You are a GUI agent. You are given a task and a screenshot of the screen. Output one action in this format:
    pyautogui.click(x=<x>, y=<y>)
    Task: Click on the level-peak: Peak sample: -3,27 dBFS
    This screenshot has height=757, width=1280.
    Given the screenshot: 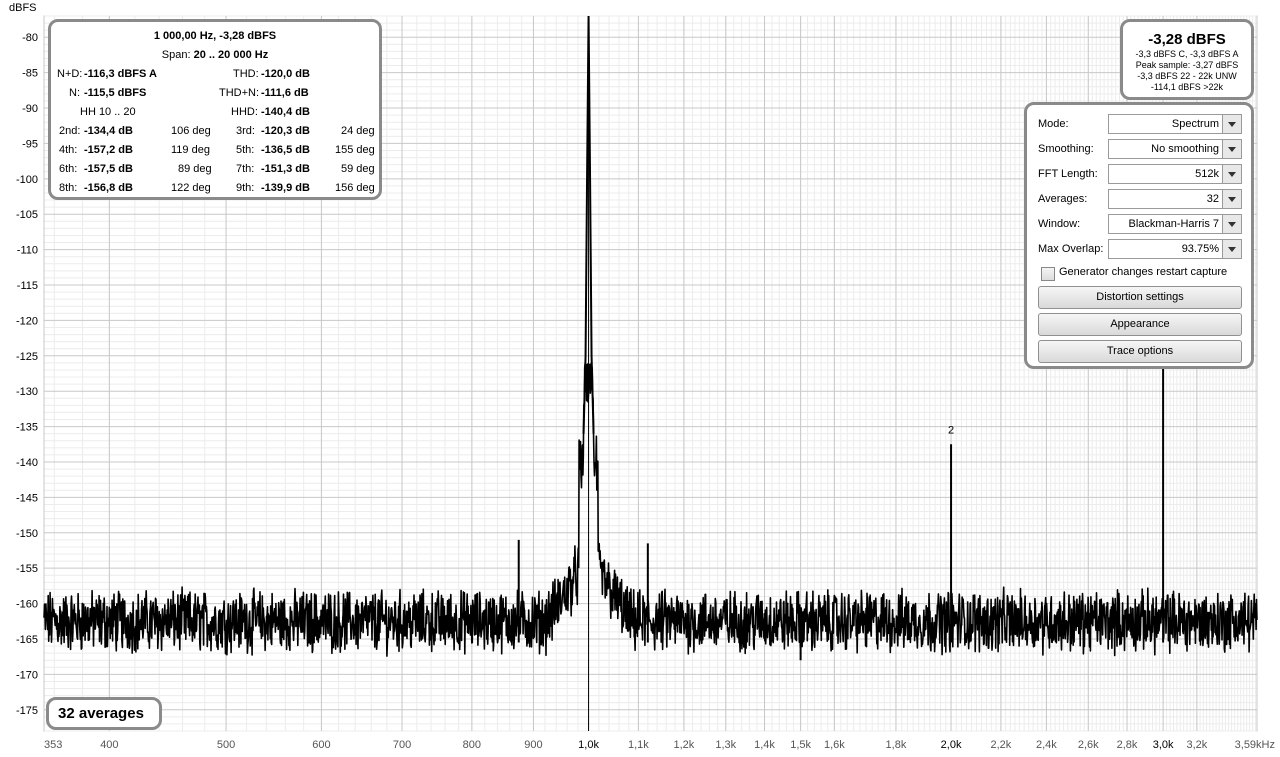 What is the action you would take?
    pyautogui.click(x=1187, y=65)
    